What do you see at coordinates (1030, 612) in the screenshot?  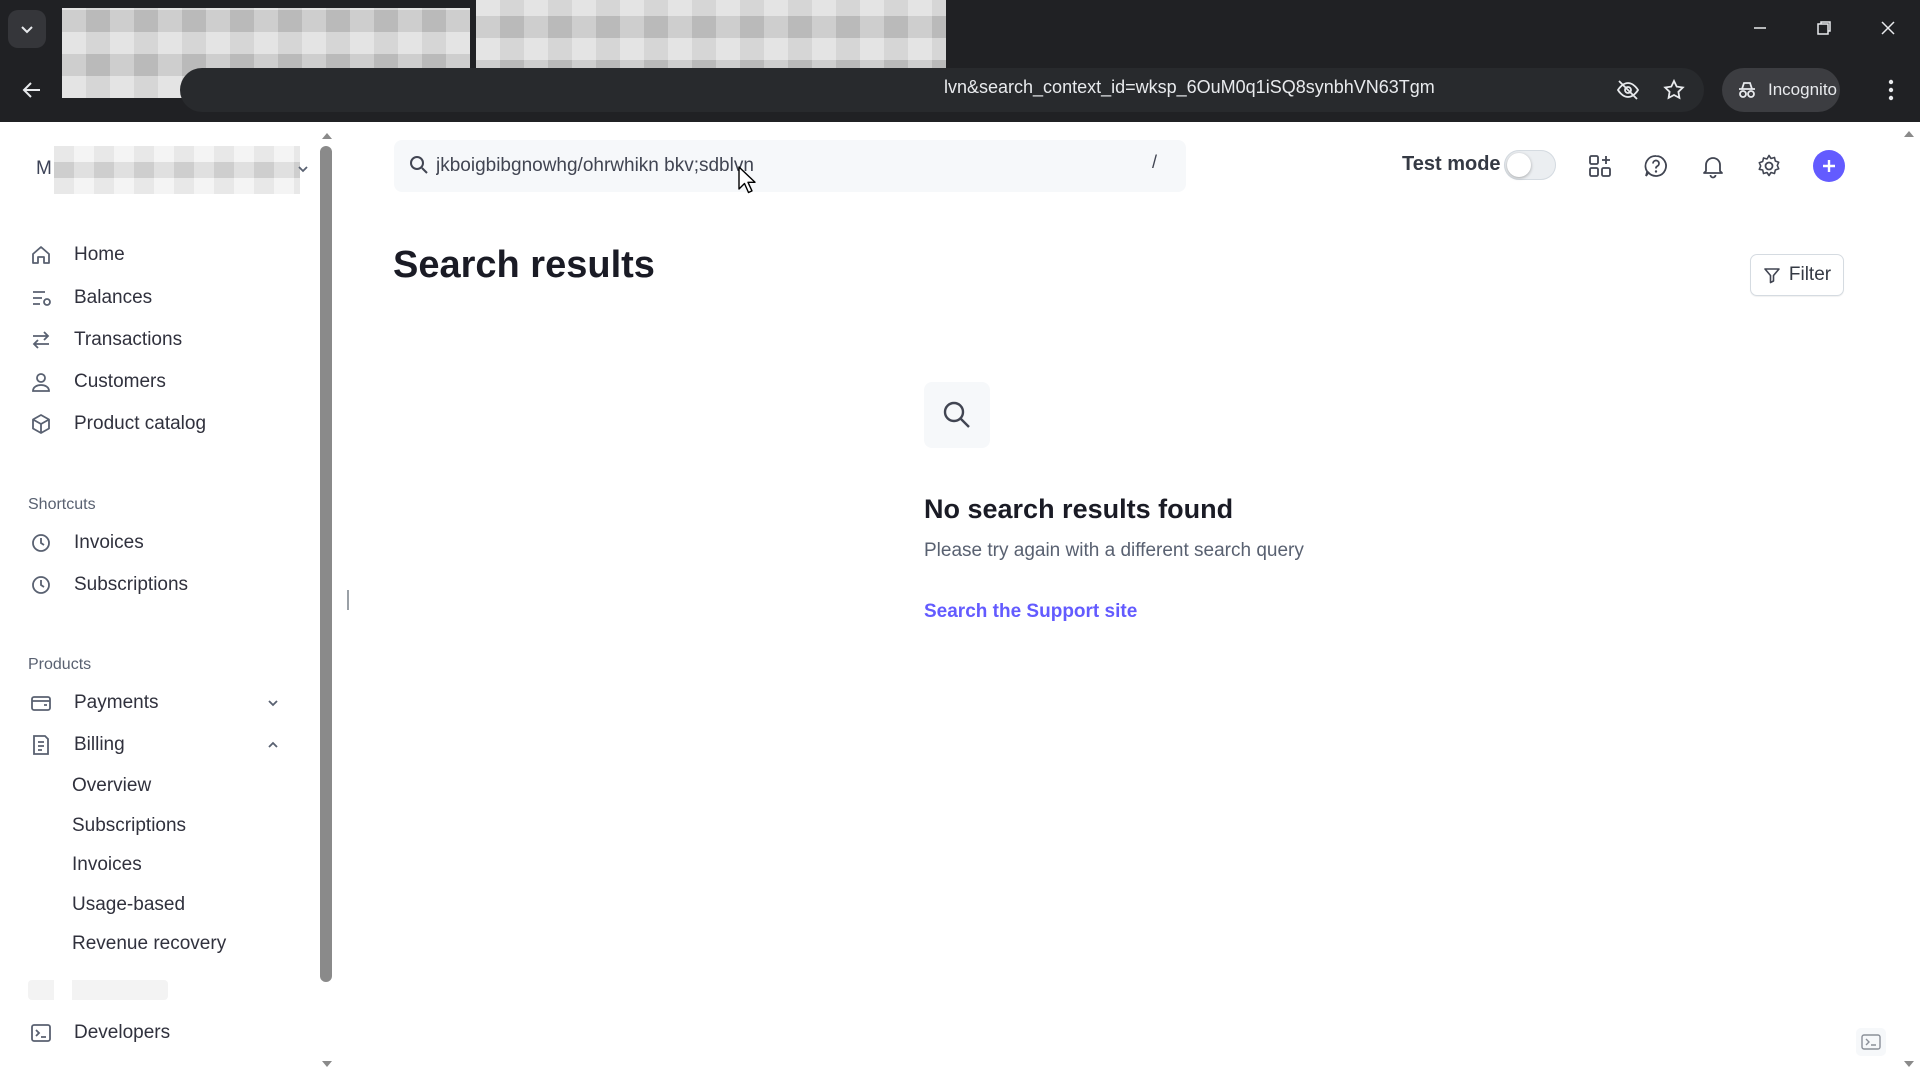 I see `search-support-site-link: Search the Support site` at bounding box center [1030, 612].